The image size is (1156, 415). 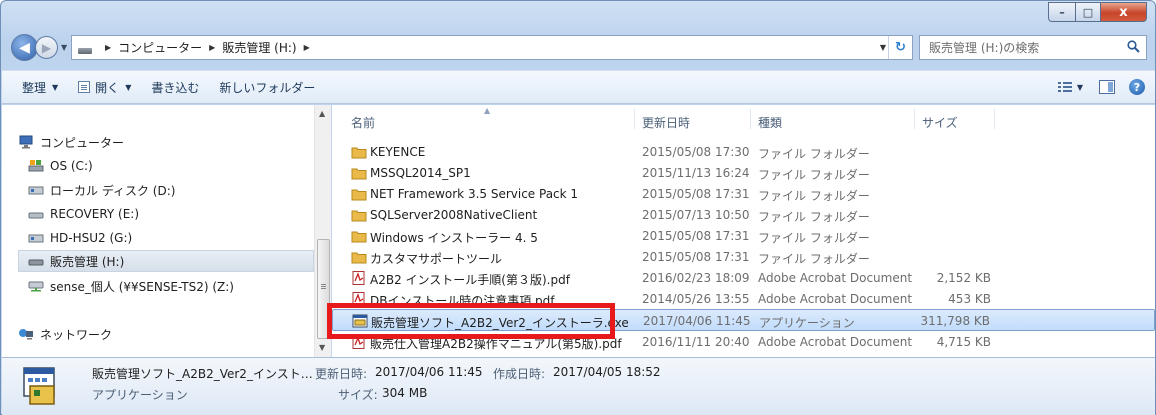 I want to click on details-size-label: サイズ:, so click(x=358, y=395).